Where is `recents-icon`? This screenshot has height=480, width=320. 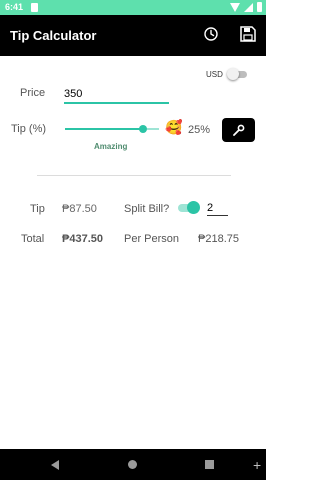 recents-icon is located at coordinates (209, 464).